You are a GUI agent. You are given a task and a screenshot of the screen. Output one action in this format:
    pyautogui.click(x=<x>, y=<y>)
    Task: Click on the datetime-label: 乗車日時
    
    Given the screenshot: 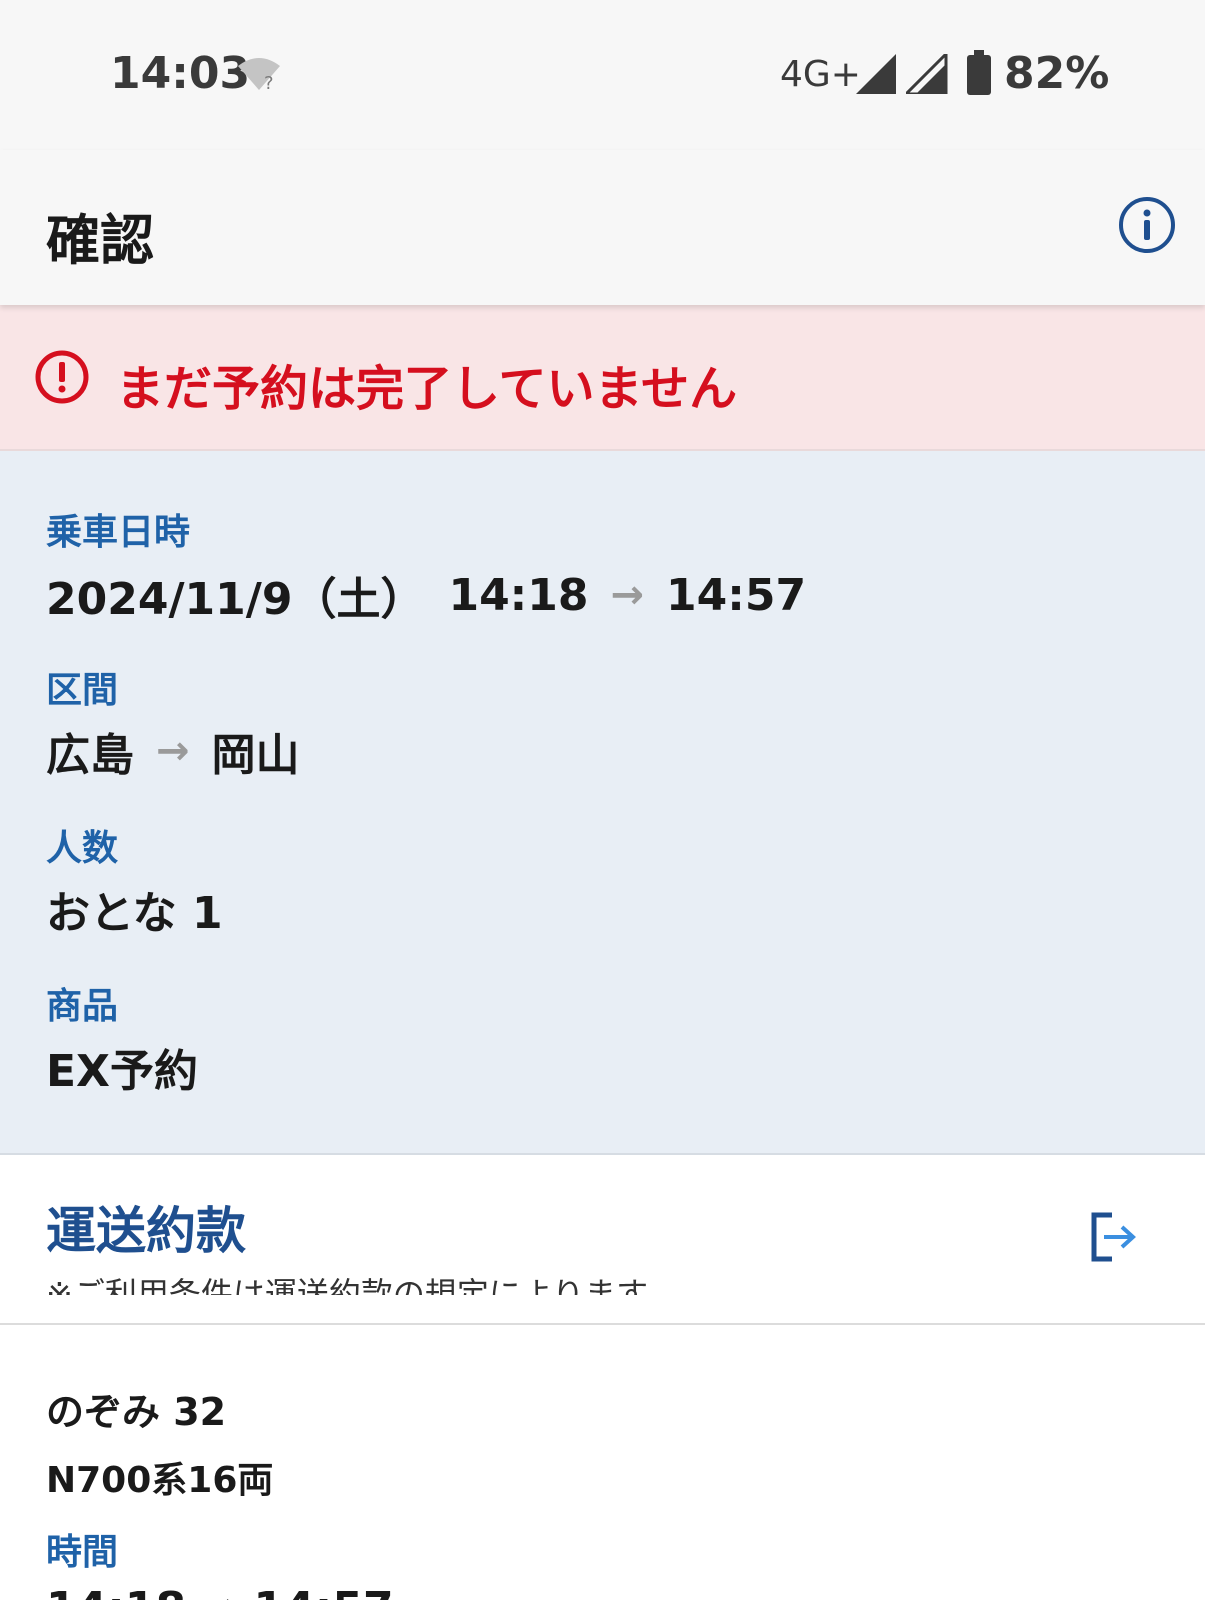 What is the action you would take?
    pyautogui.click(x=118, y=532)
    